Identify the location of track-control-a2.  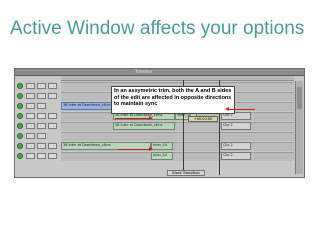
(38, 126).